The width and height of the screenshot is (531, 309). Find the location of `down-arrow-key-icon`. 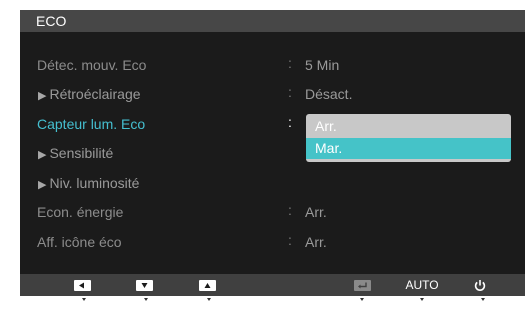

down-arrow-key-icon is located at coordinates (144, 285).